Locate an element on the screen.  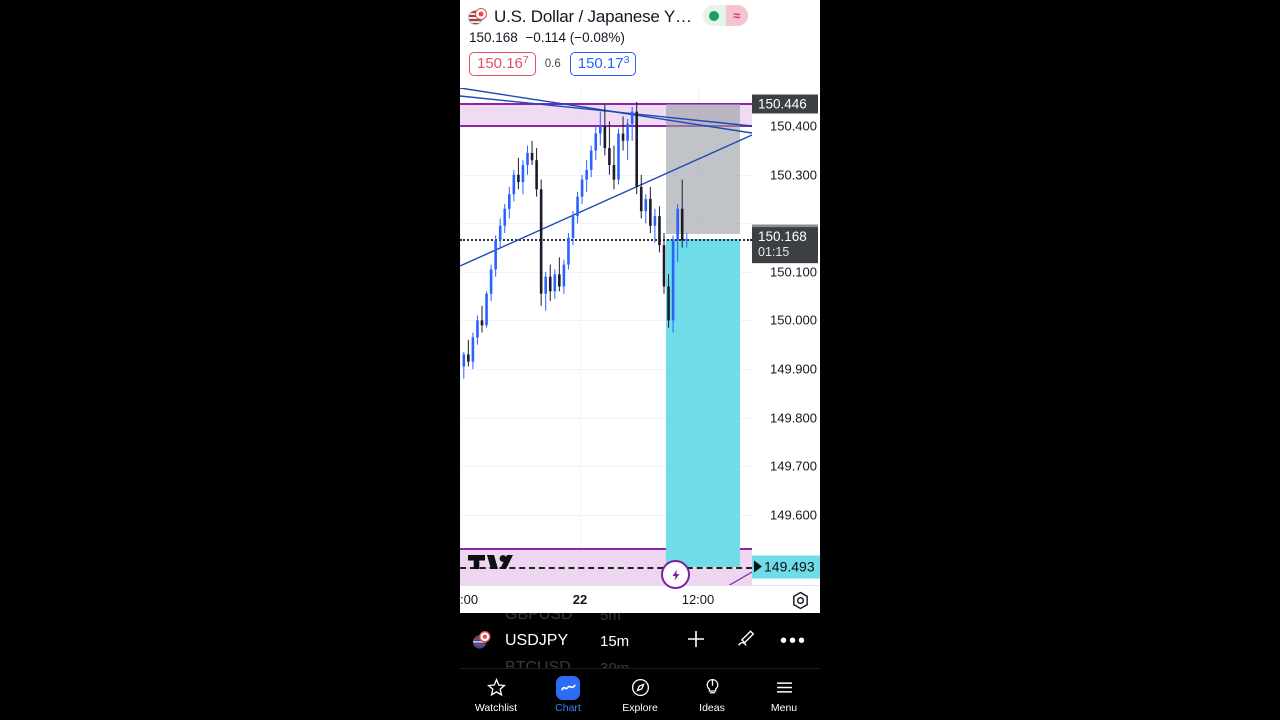
hamburger-icon is located at coordinates (784, 688).